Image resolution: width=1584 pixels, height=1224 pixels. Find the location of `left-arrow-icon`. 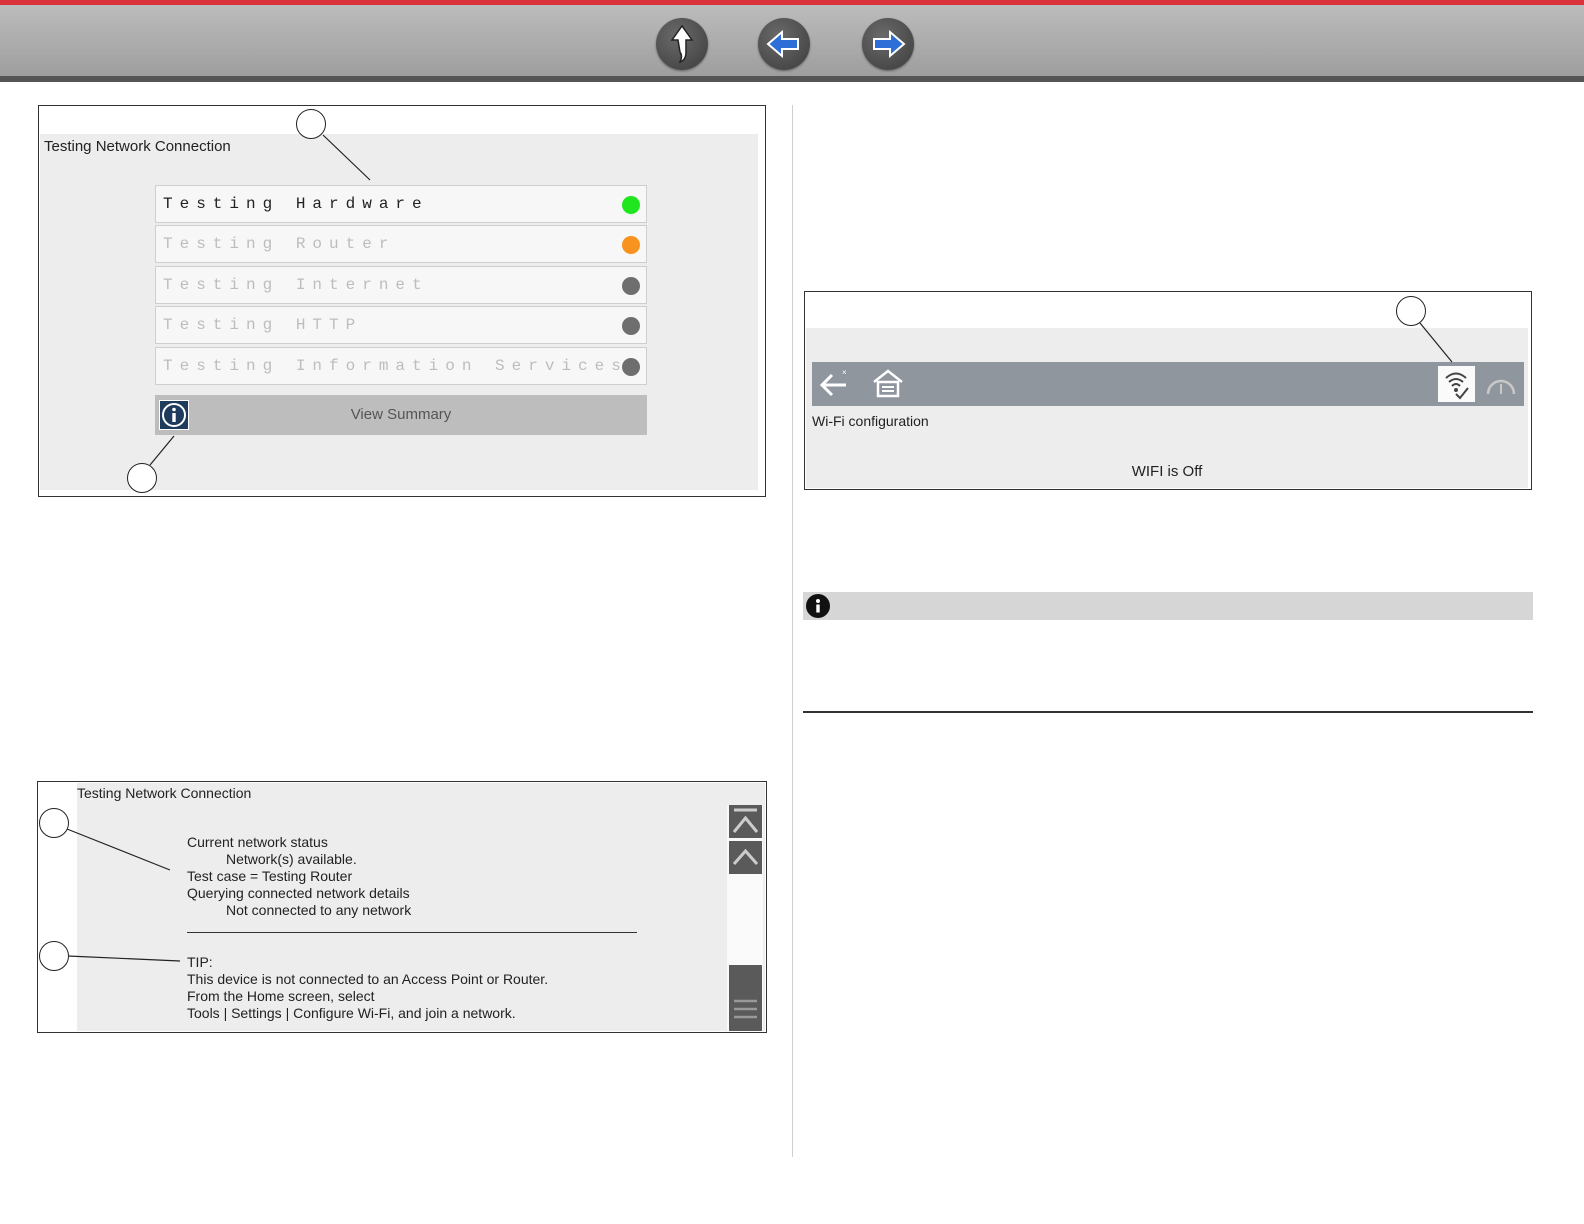

left-arrow-icon is located at coordinates (782, 44).